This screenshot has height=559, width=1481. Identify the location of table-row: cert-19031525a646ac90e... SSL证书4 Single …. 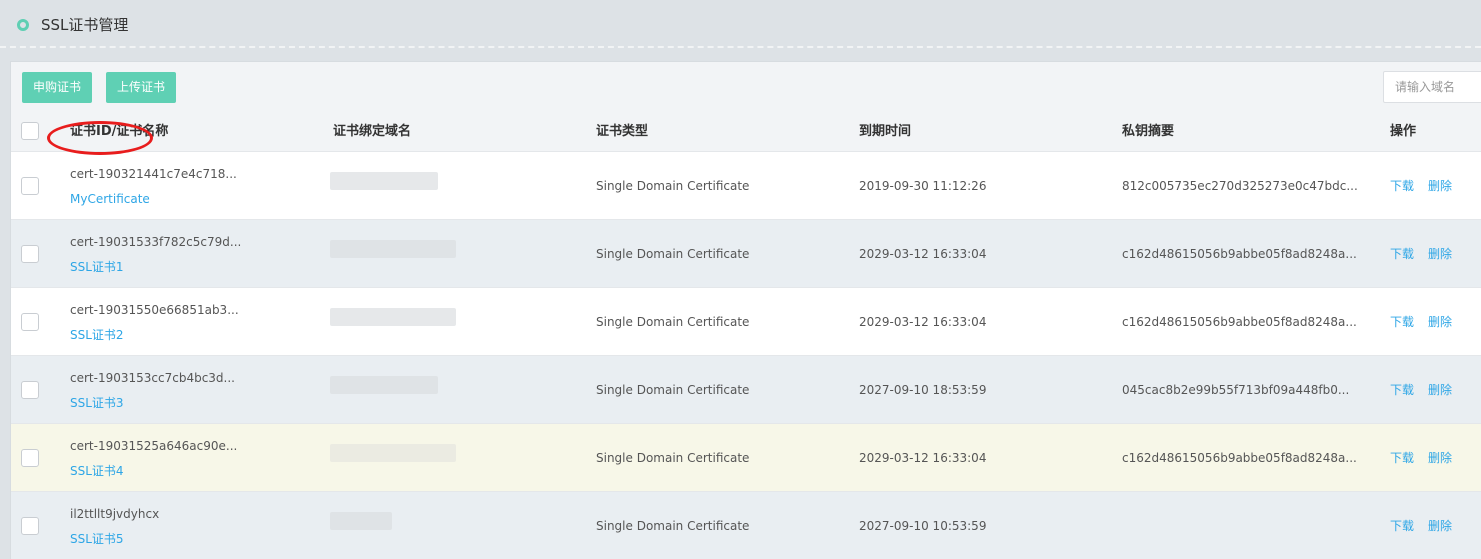
(746, 458).